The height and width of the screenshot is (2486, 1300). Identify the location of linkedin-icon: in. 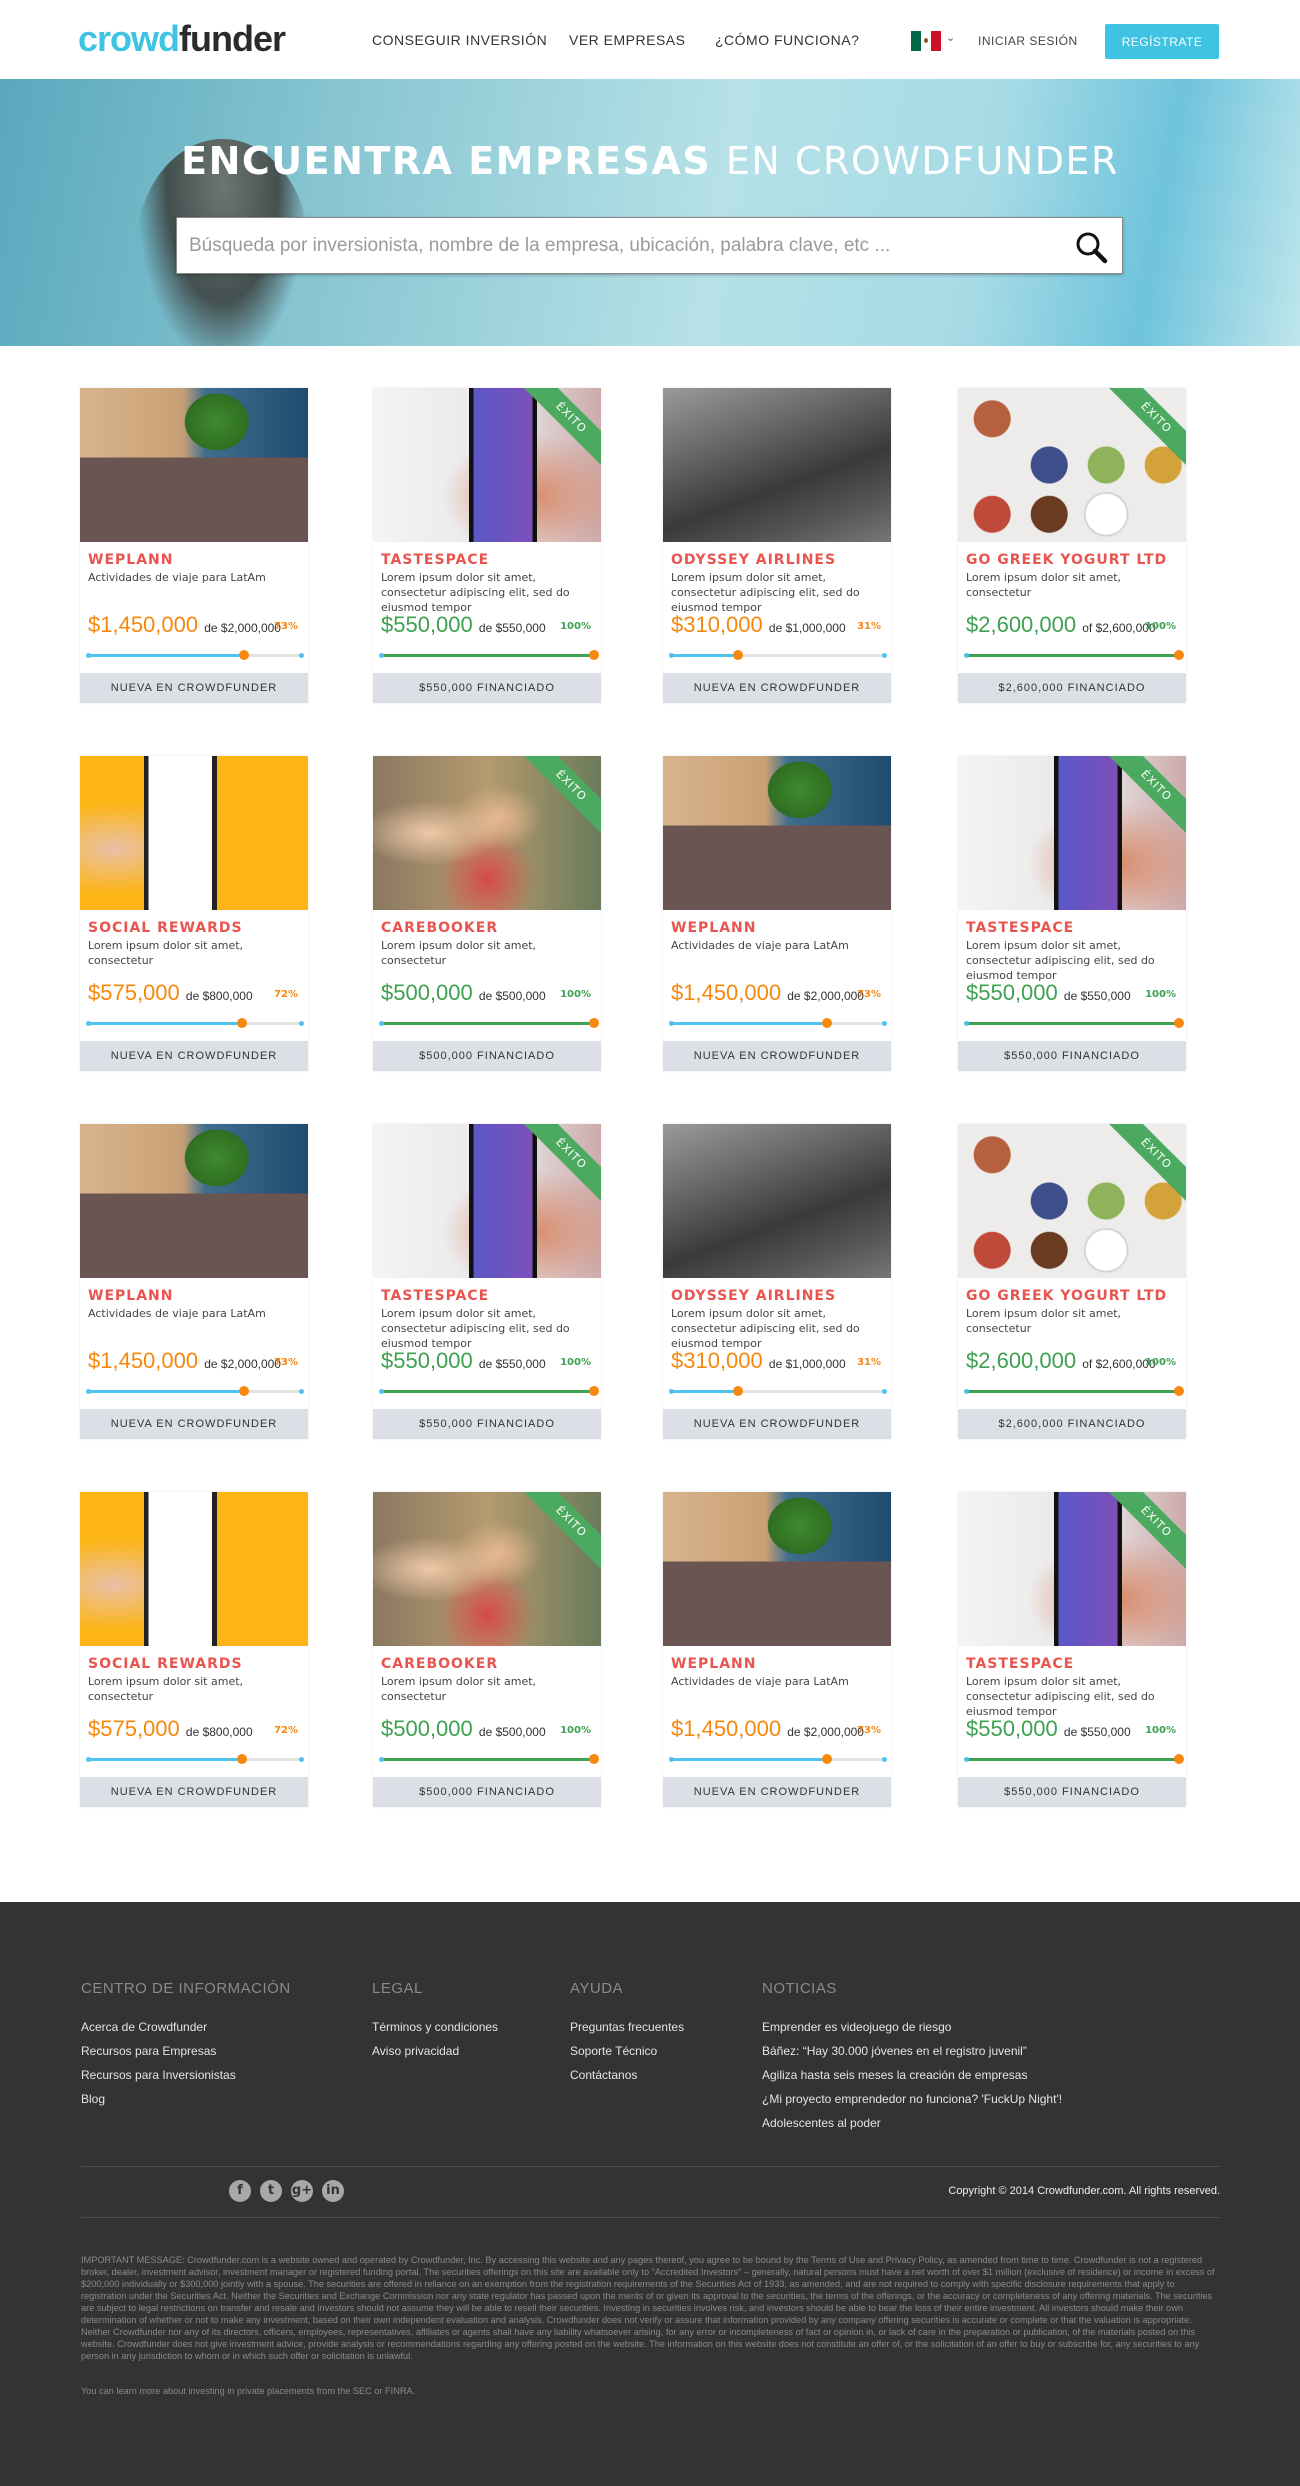
(333, 2191).